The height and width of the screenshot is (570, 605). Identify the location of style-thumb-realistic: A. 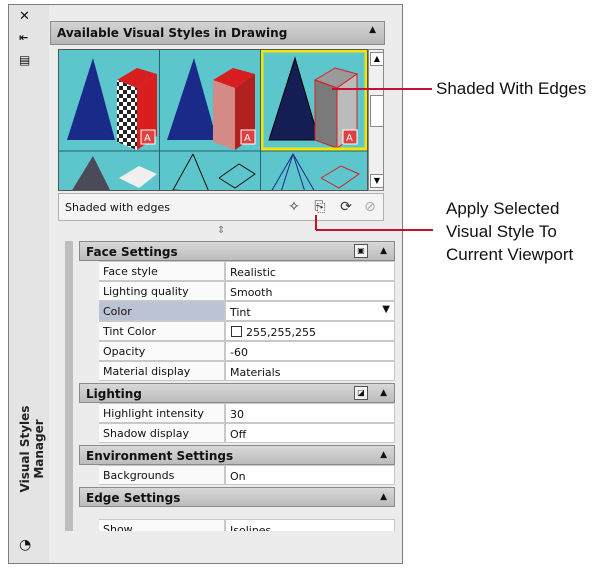
(109, 100).